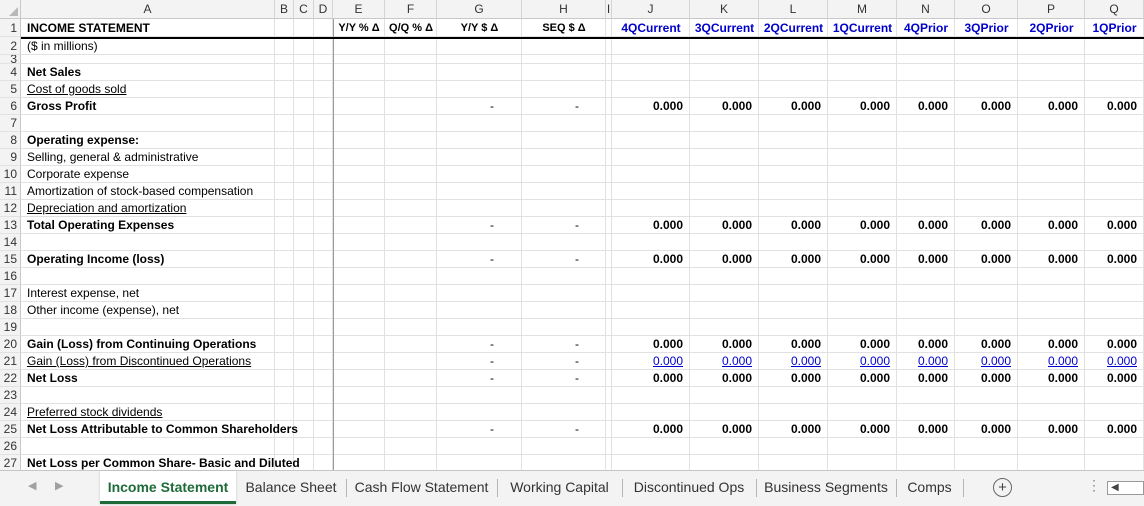 The image size is (1144, 506). Describe the element at coordinates (724, 28) in the screenshot. I see `period-header: 3QCurrent` at that location.